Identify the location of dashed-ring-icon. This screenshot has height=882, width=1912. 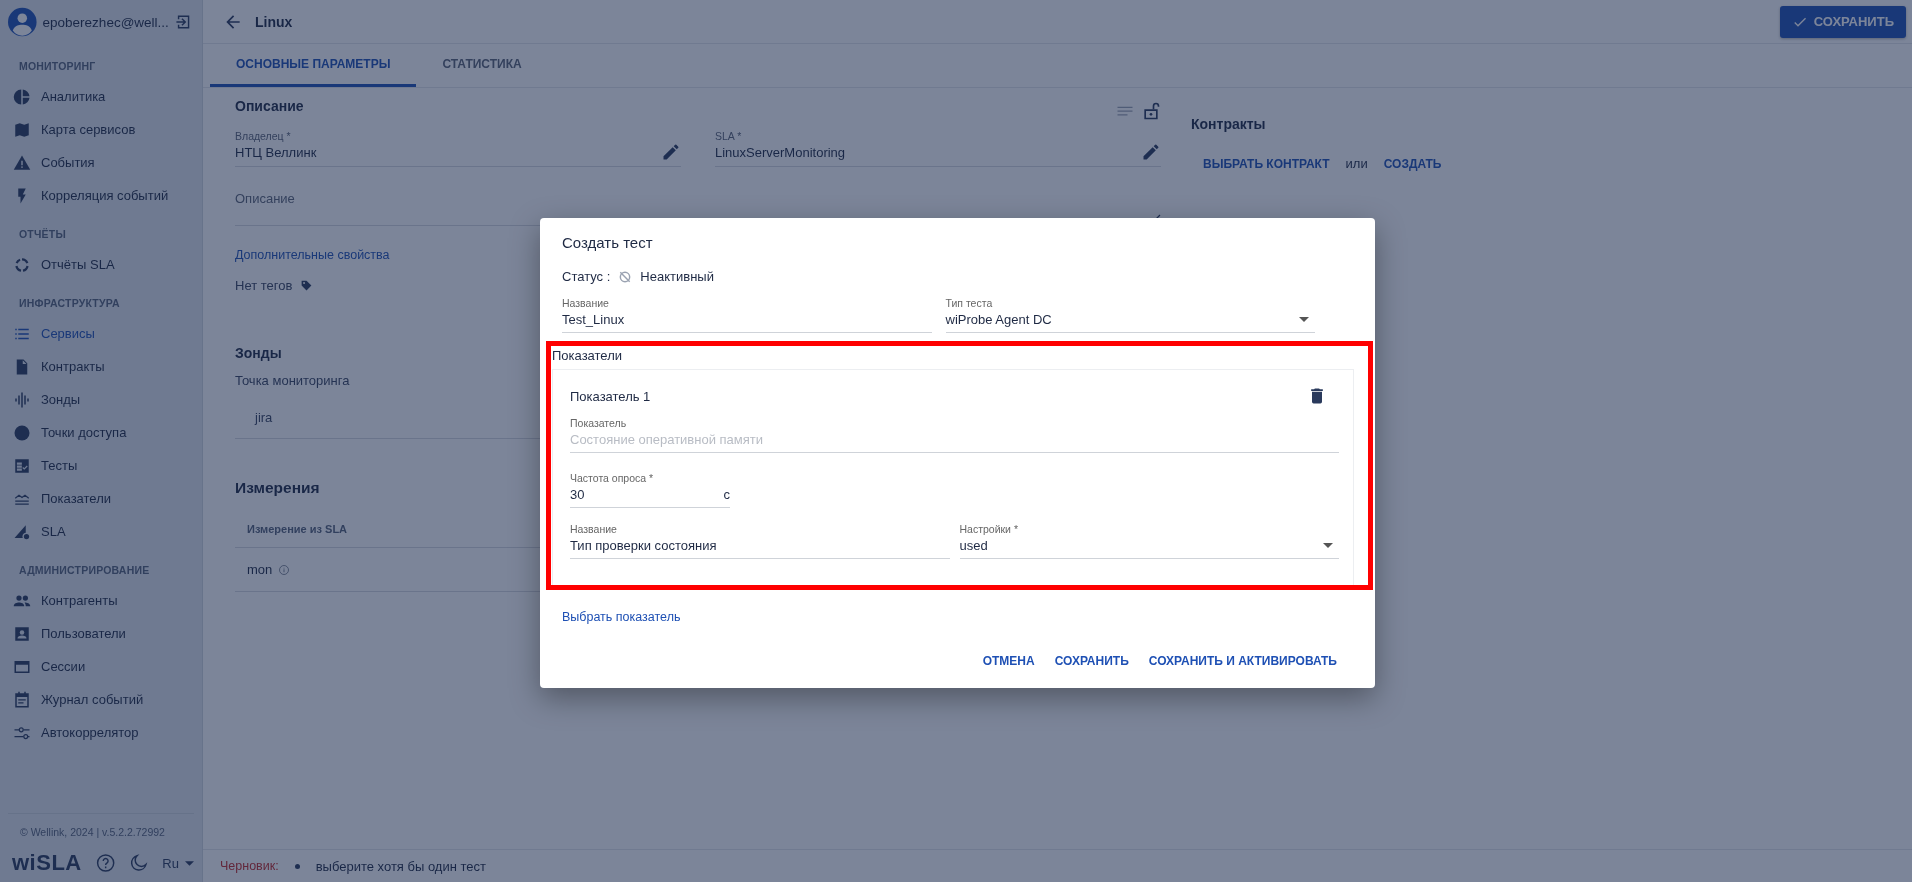
(22, 264).